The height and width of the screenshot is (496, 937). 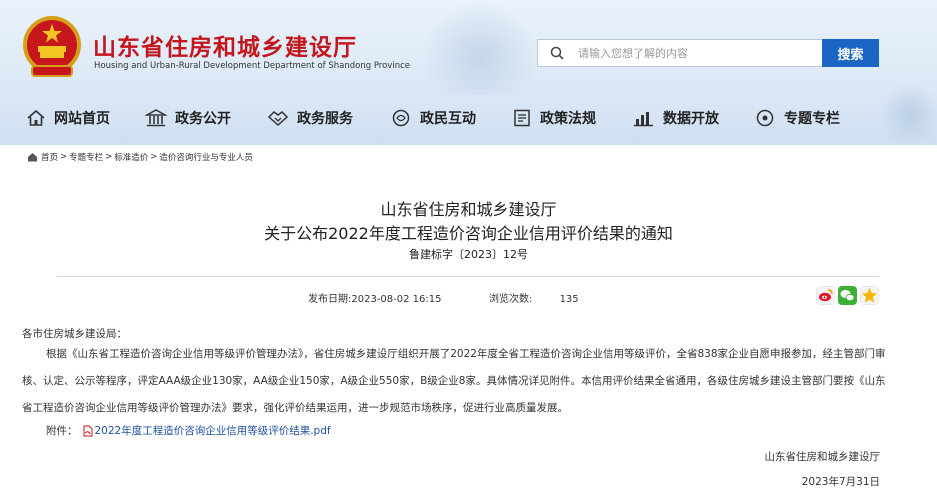 I want to click on nav-item-home: 网站首页, so click(x=68, y=118).